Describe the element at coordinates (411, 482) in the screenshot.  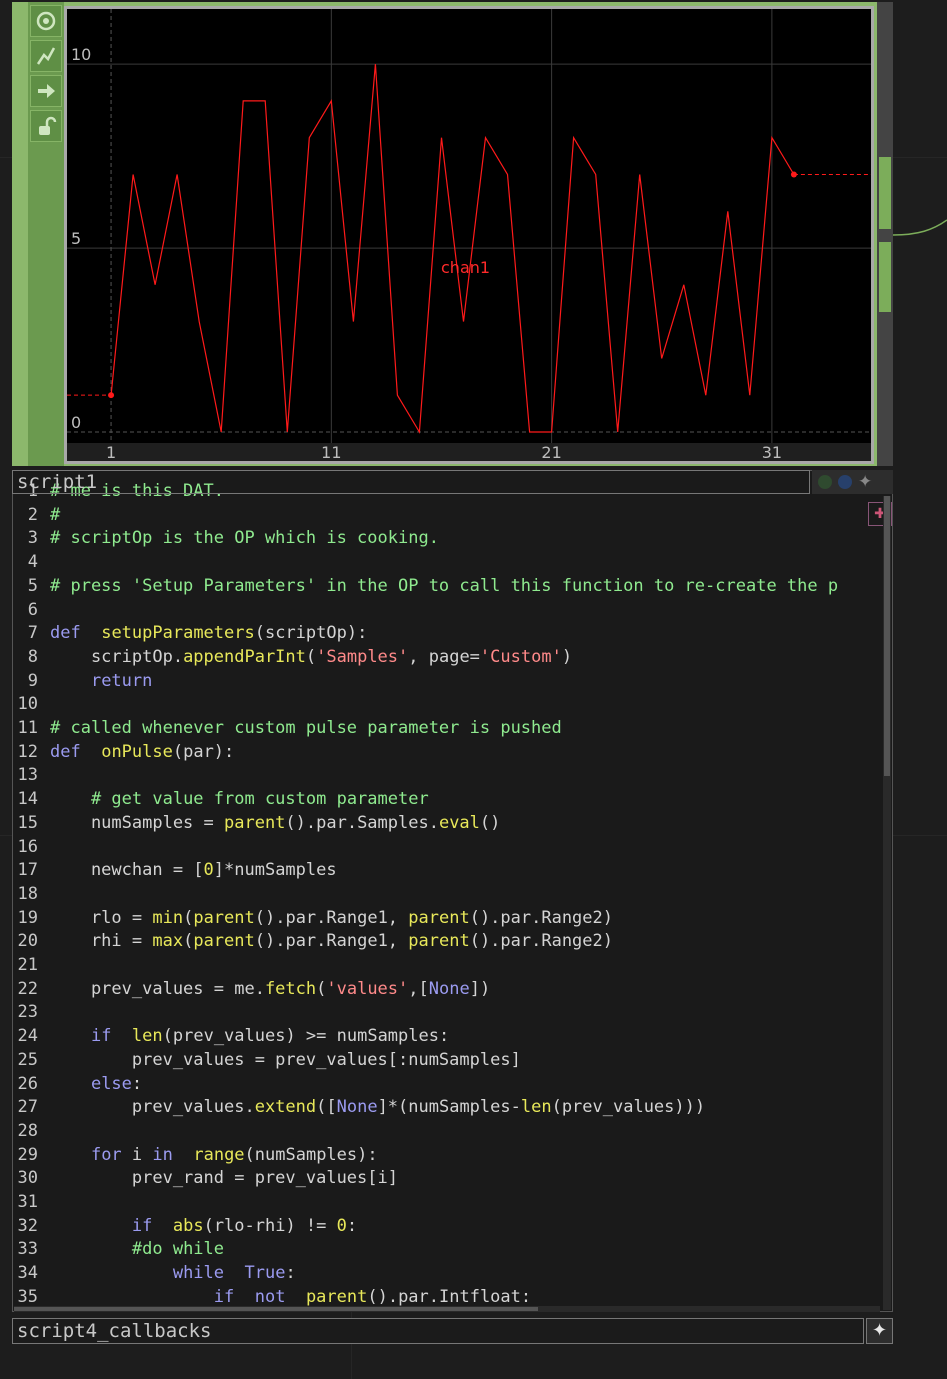
I see `dat-node-title: script1` at that location.